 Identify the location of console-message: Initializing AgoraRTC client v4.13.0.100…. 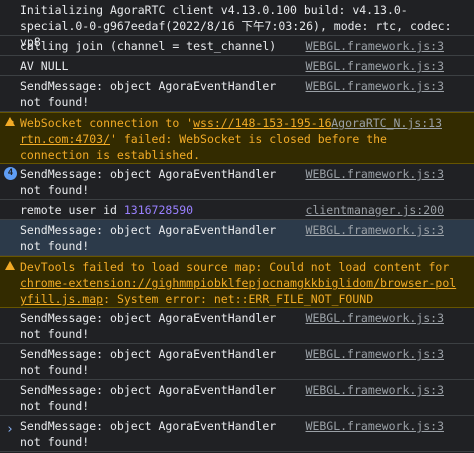
(237, 24).